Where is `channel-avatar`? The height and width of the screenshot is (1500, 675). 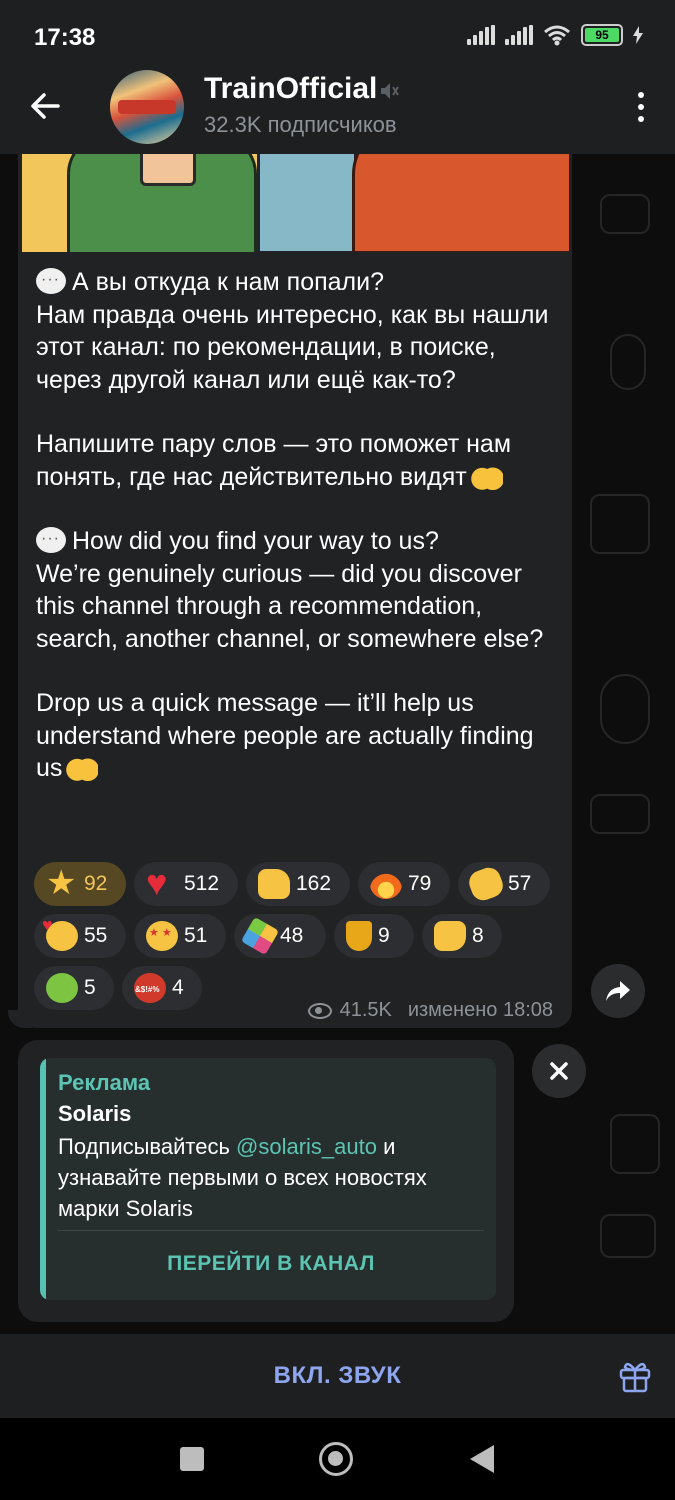 channel-avatar is located at coordinates (147, 107).